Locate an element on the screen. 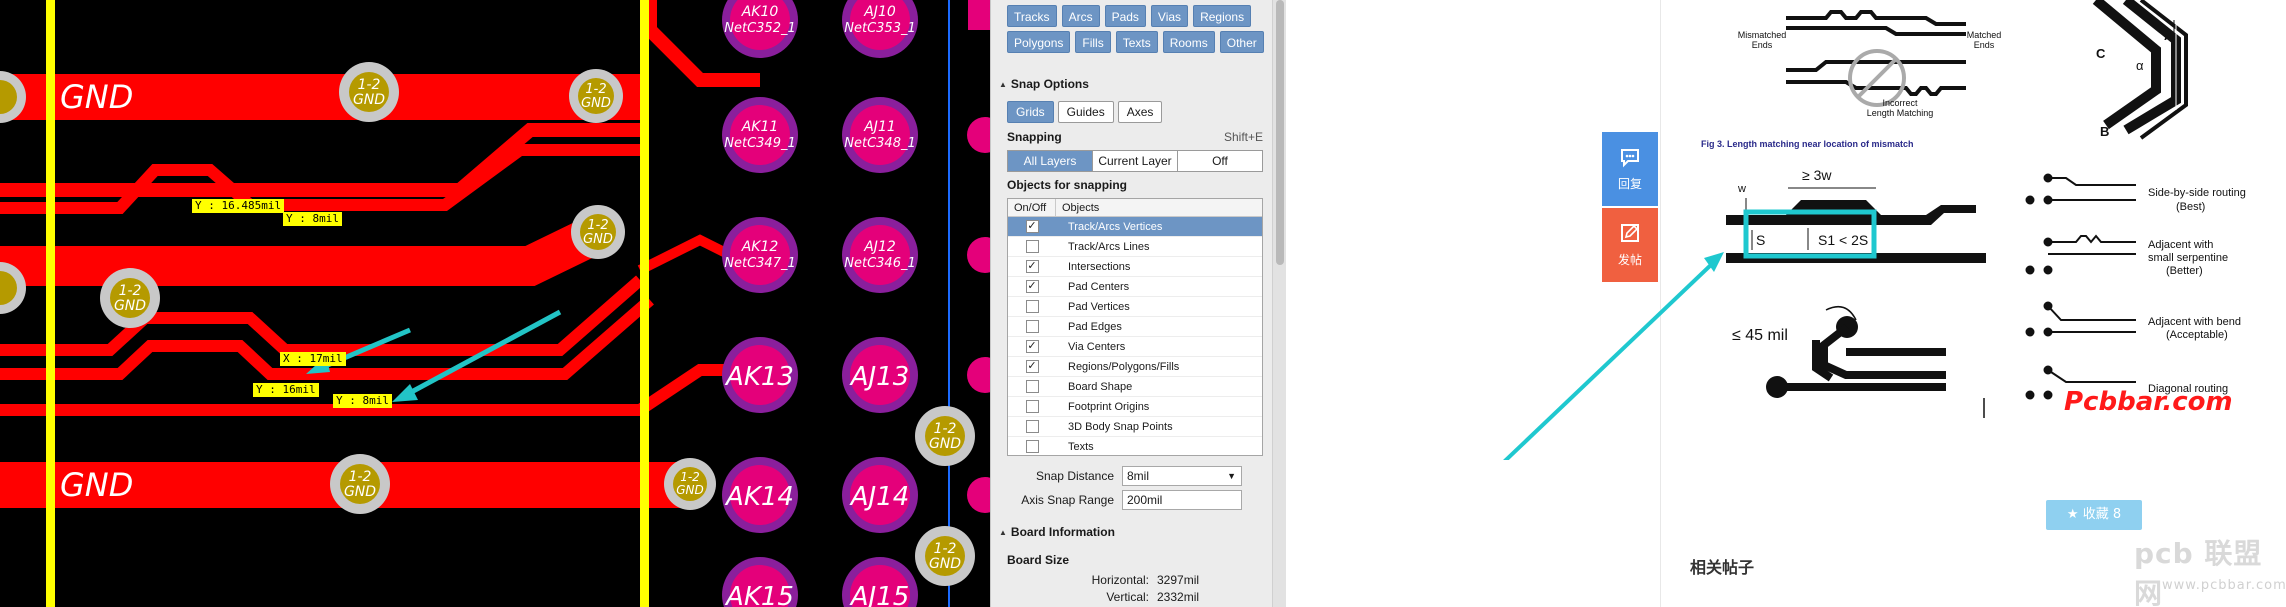  snap-object-row: ✓ Regions/Polygons/Fills is located at coordinates (1135, 367).